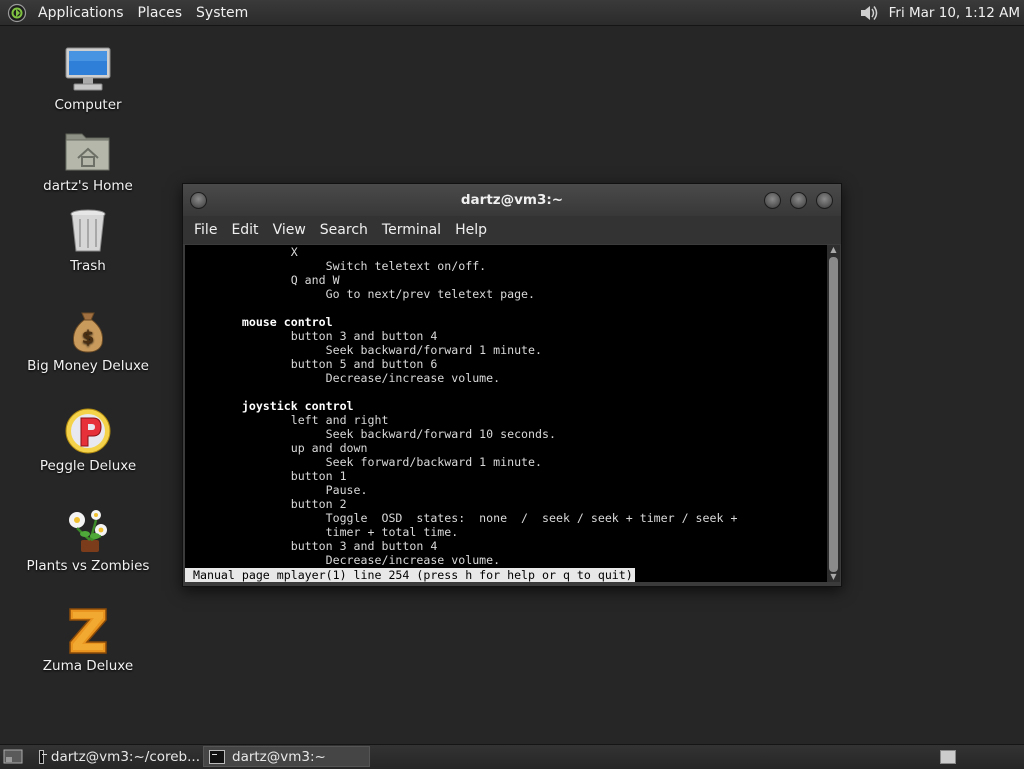 The image size is (1024, 769). What do you see at coordinates (222, 13) in the screenshot?
I see `system-menu: System` at bounding box center [222, 13].